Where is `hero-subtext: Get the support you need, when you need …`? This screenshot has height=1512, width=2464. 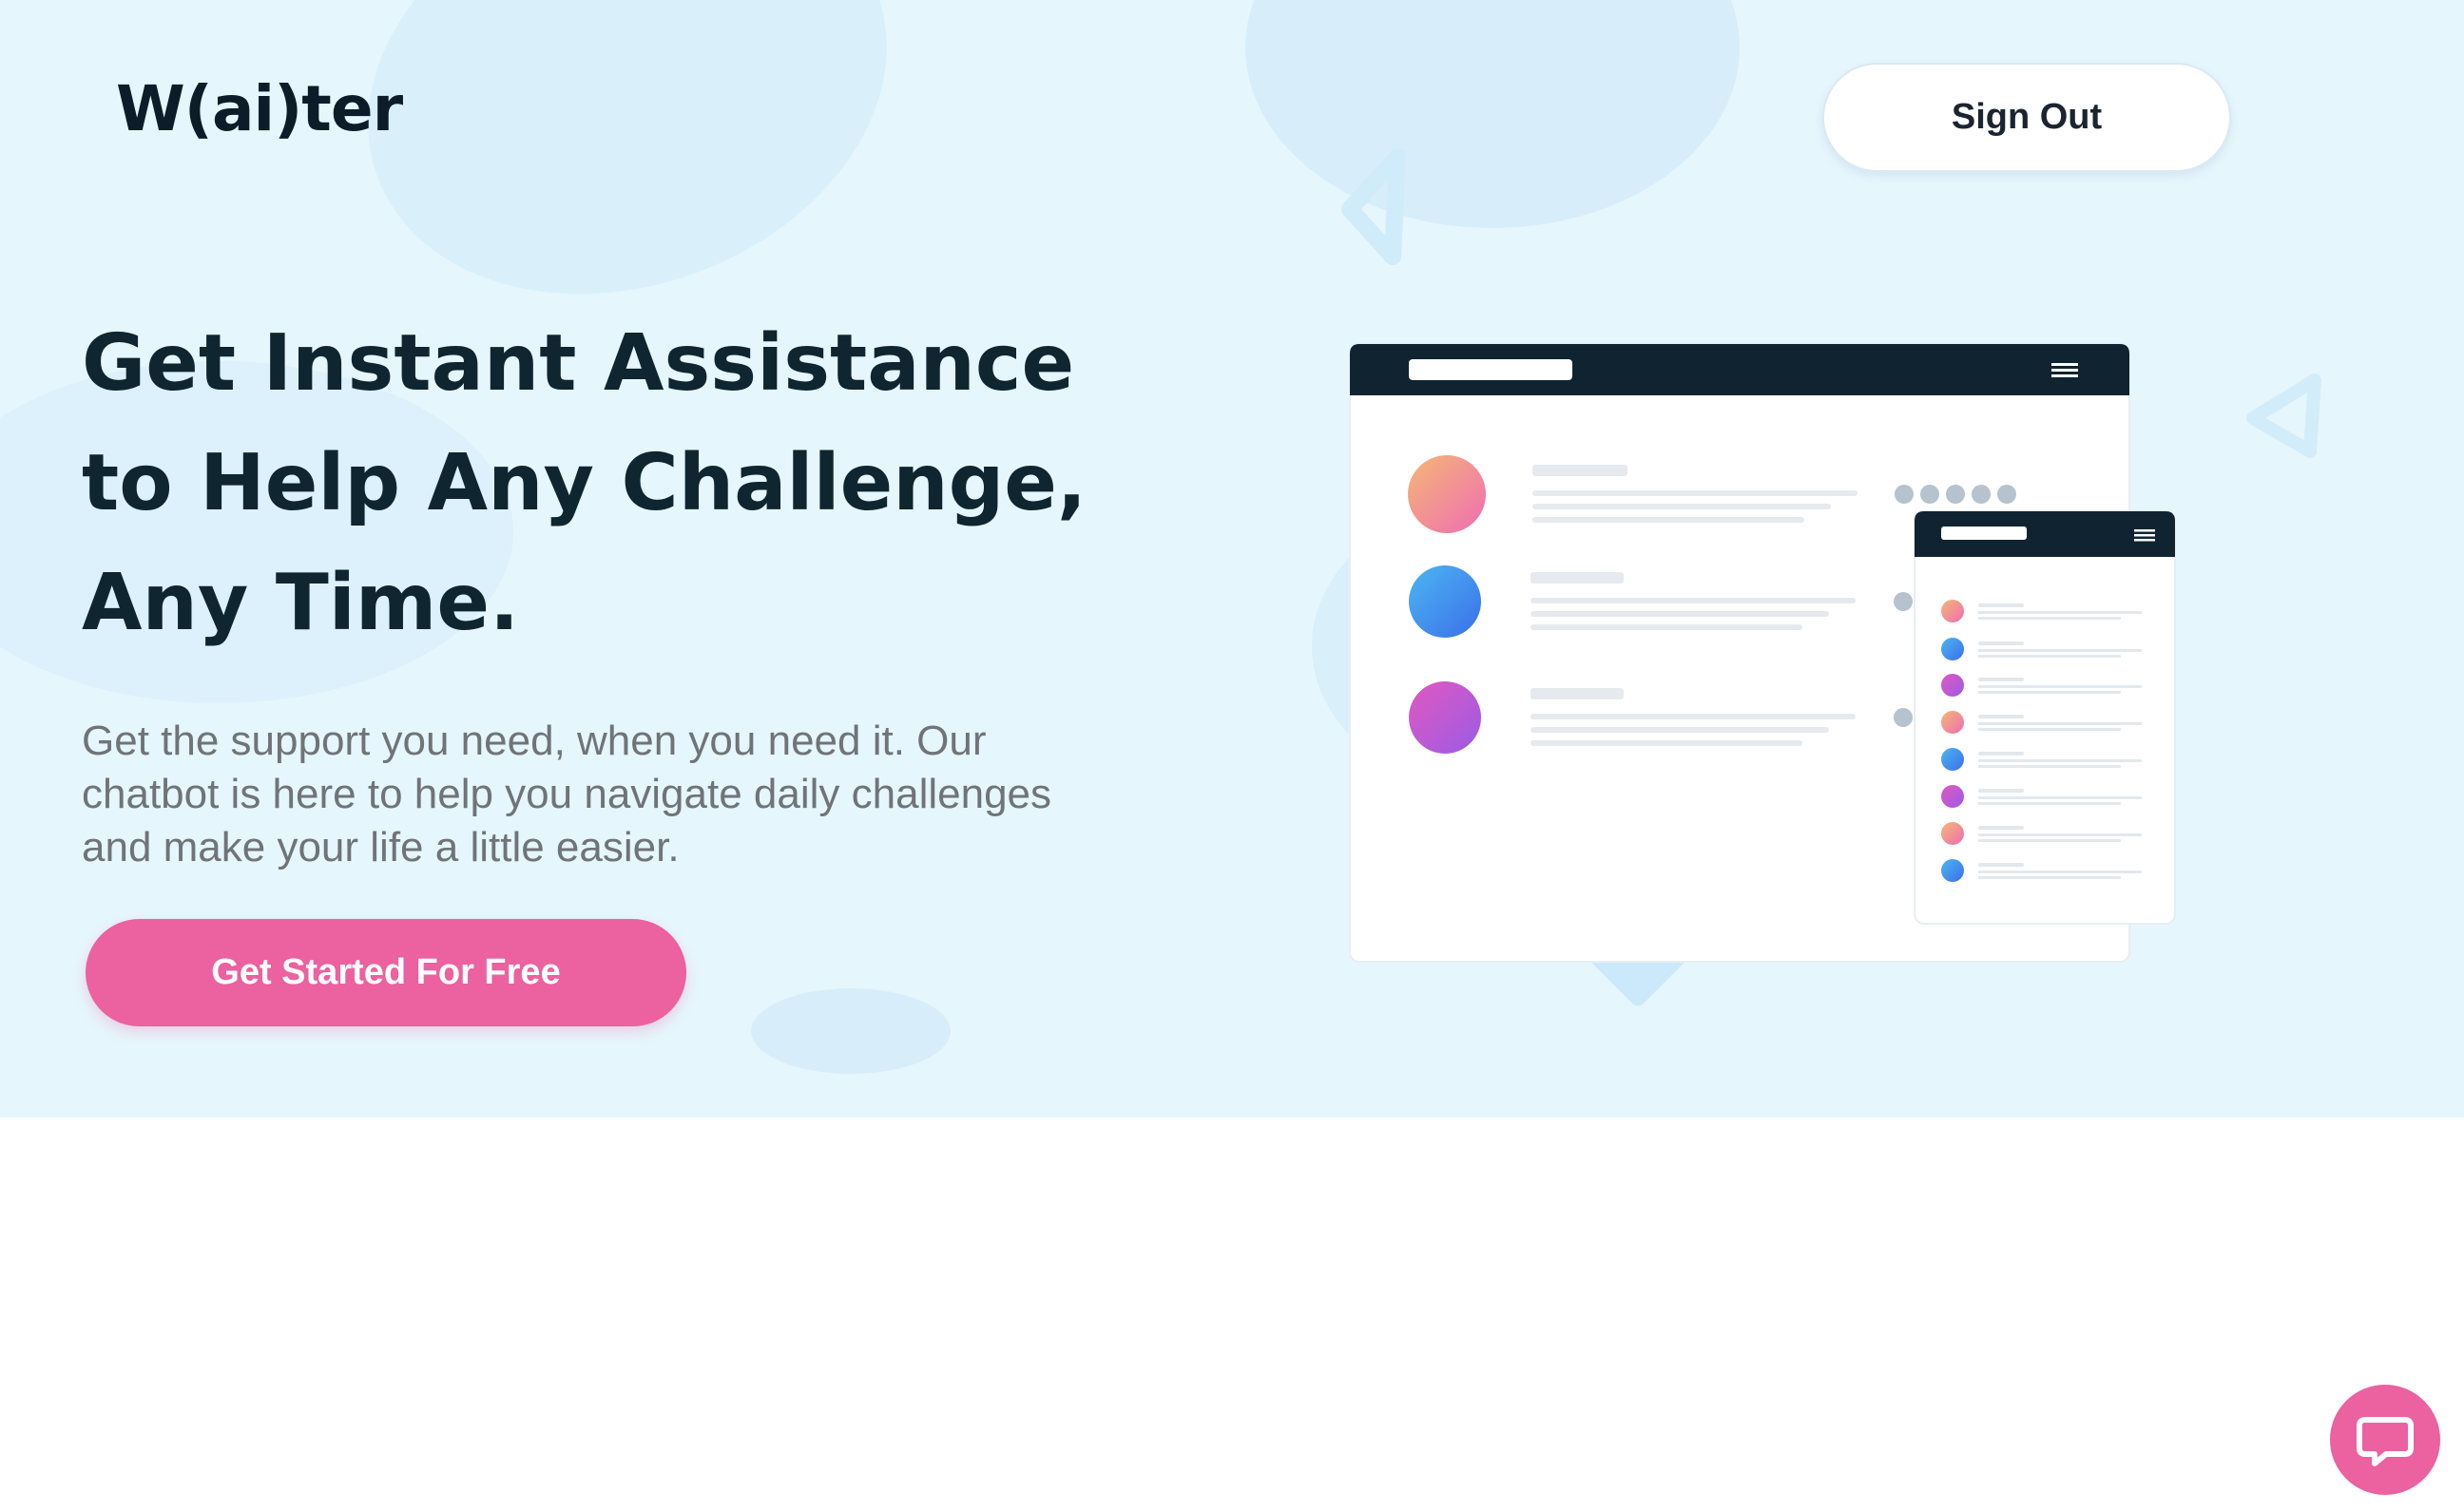 hero-subtext: Get the support you need, when you need … is located at coordinates (567, 794).